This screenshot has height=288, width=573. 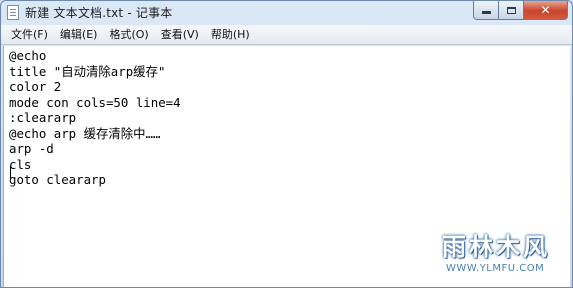 I want to click on minimize-icon, so click(x=486, y=12).